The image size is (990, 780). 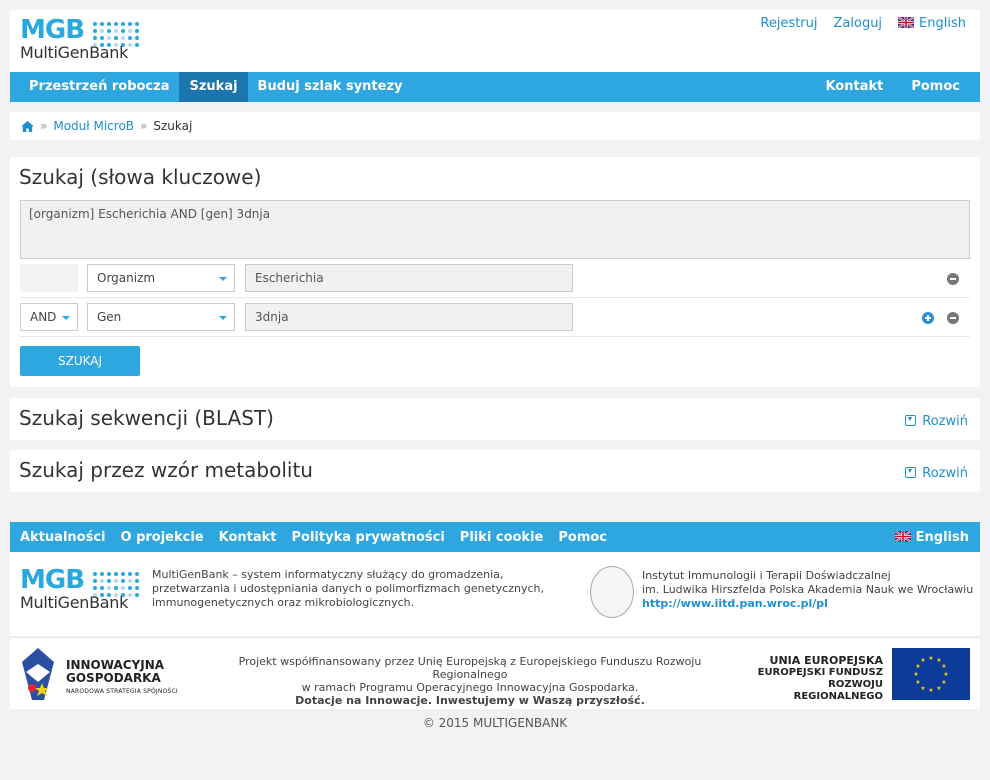 What do you see at coordinates (162, 537) in the screenshot?
I see `footer-link-about: O projekcie` at bounding box center [162, 537].